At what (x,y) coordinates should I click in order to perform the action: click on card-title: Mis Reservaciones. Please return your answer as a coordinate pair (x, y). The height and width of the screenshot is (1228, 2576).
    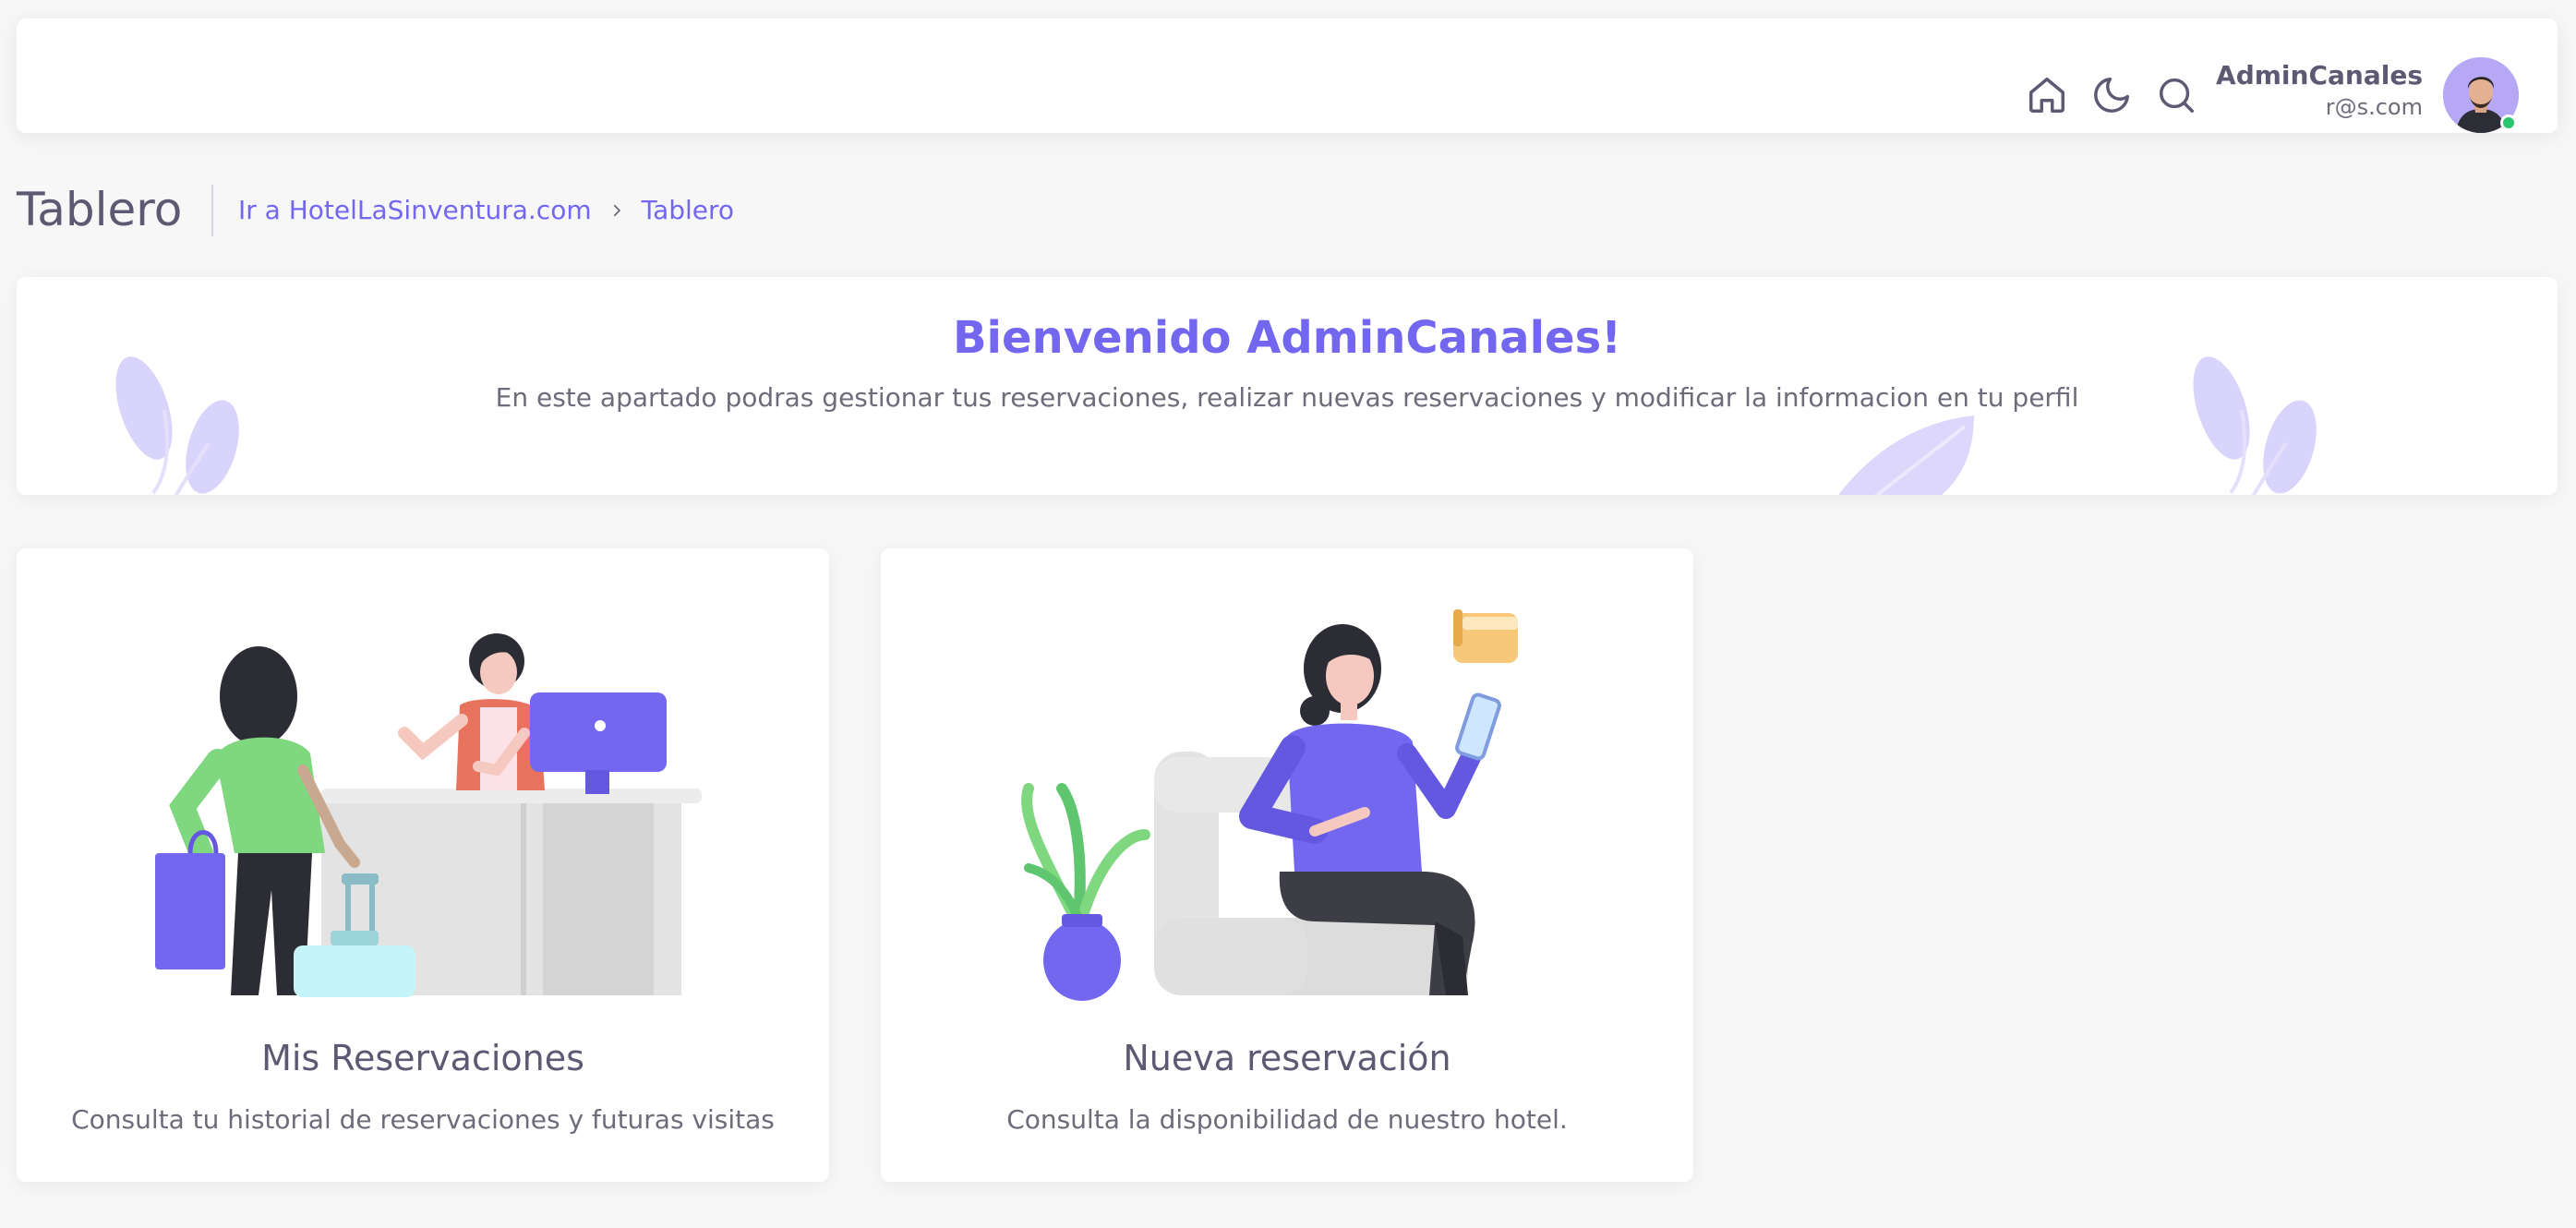
    Looking at the image, I should click on (422, 1058).